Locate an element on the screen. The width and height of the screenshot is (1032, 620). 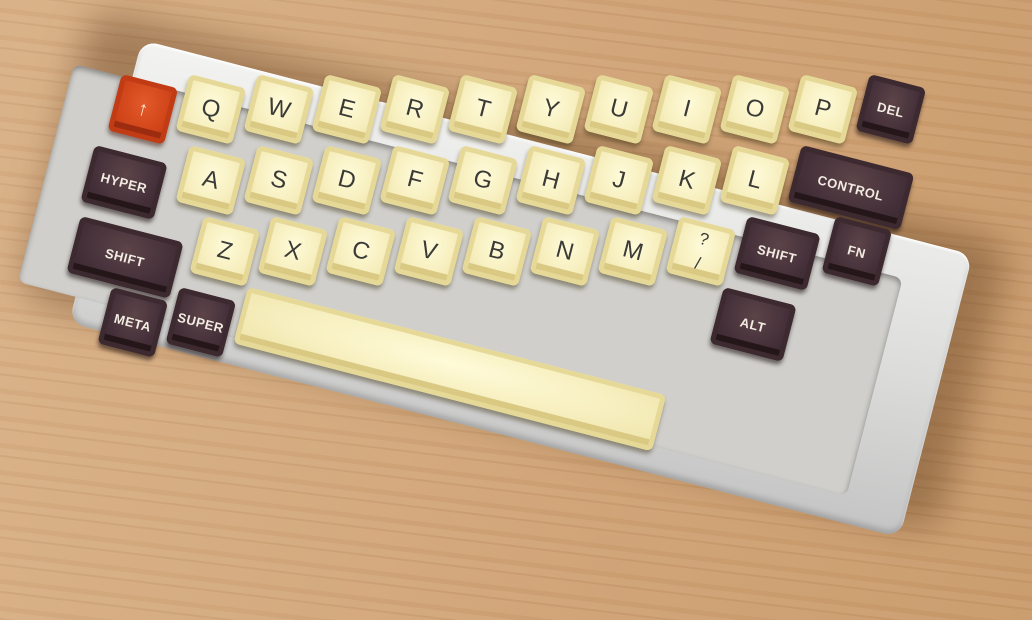
key-u: U is located at coordinates (619, 109).